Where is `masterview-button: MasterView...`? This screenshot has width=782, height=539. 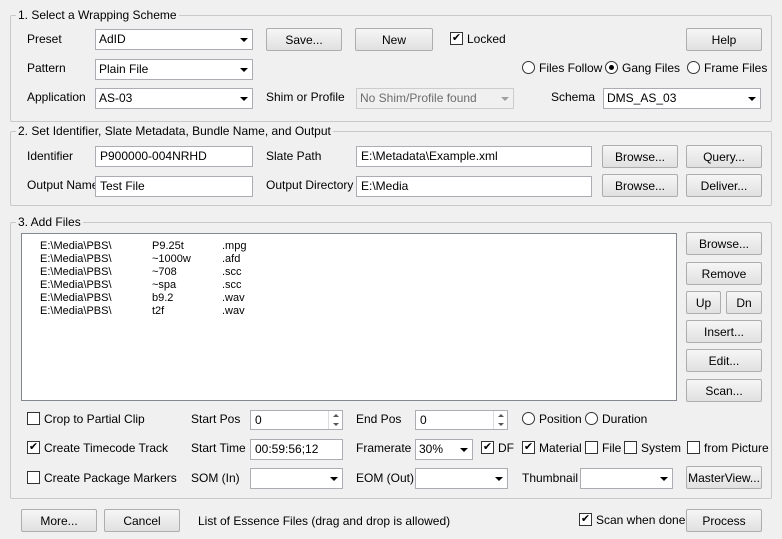
masterview-button: MasterView... is located at coordinates (724, 477).